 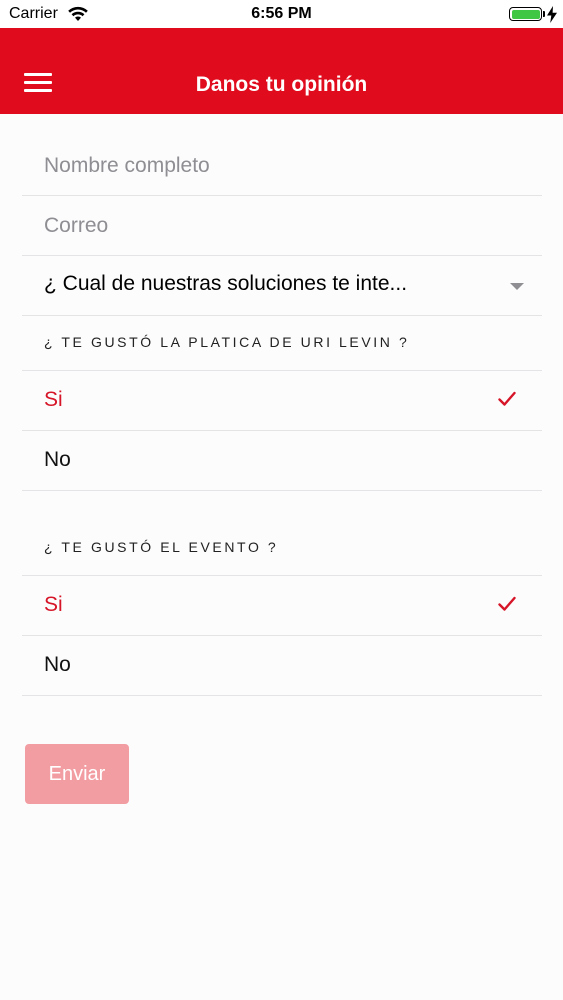 I want to click on option-row-evento-no: No, so click(x=282, y=665).